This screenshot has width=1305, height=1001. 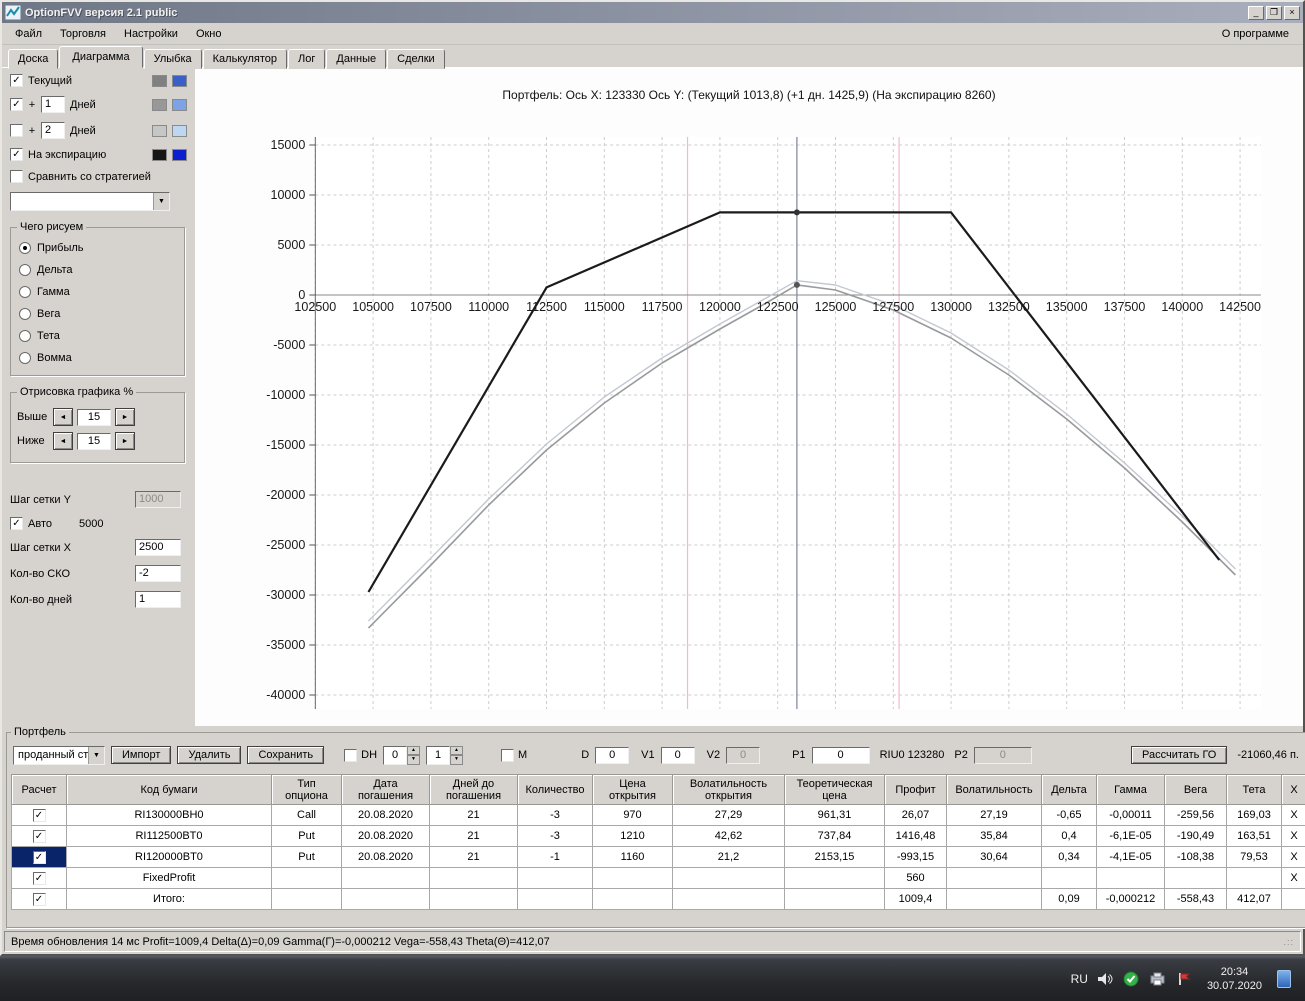 What do you see at coordinates (395, 755) in the screenshot?
I see `dh-spinner-1-value: 0` at bounding box center [395, 755].